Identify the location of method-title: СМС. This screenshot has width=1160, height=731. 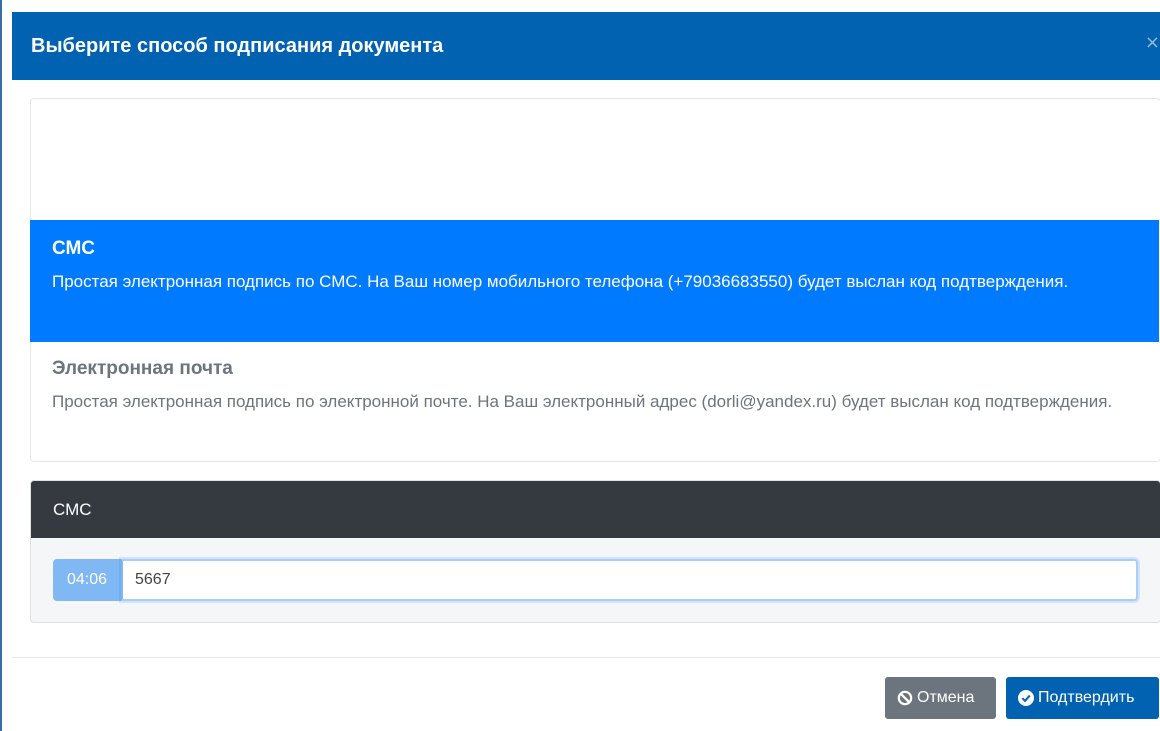
(74, 248).